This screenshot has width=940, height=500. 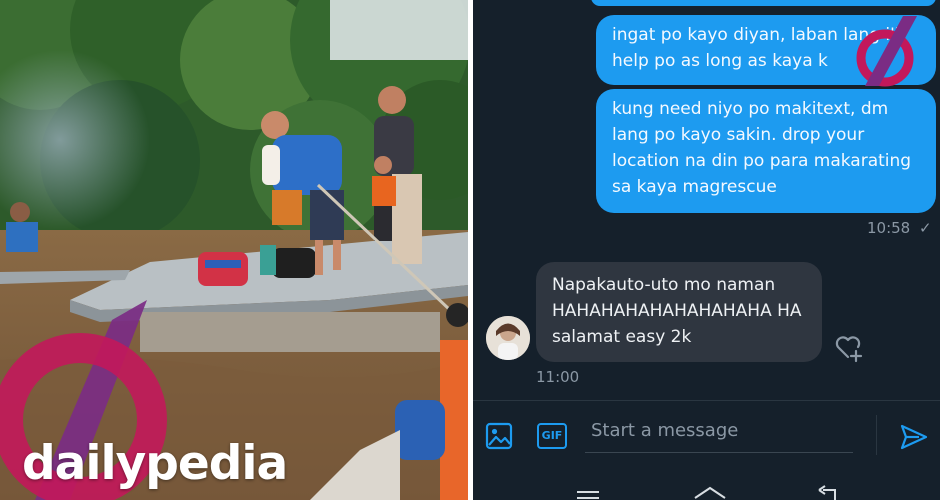 What do you see at coordinates (664, 430) in the screenshot?
I see `message-input: Start a message` at bounding box center [664, 430].